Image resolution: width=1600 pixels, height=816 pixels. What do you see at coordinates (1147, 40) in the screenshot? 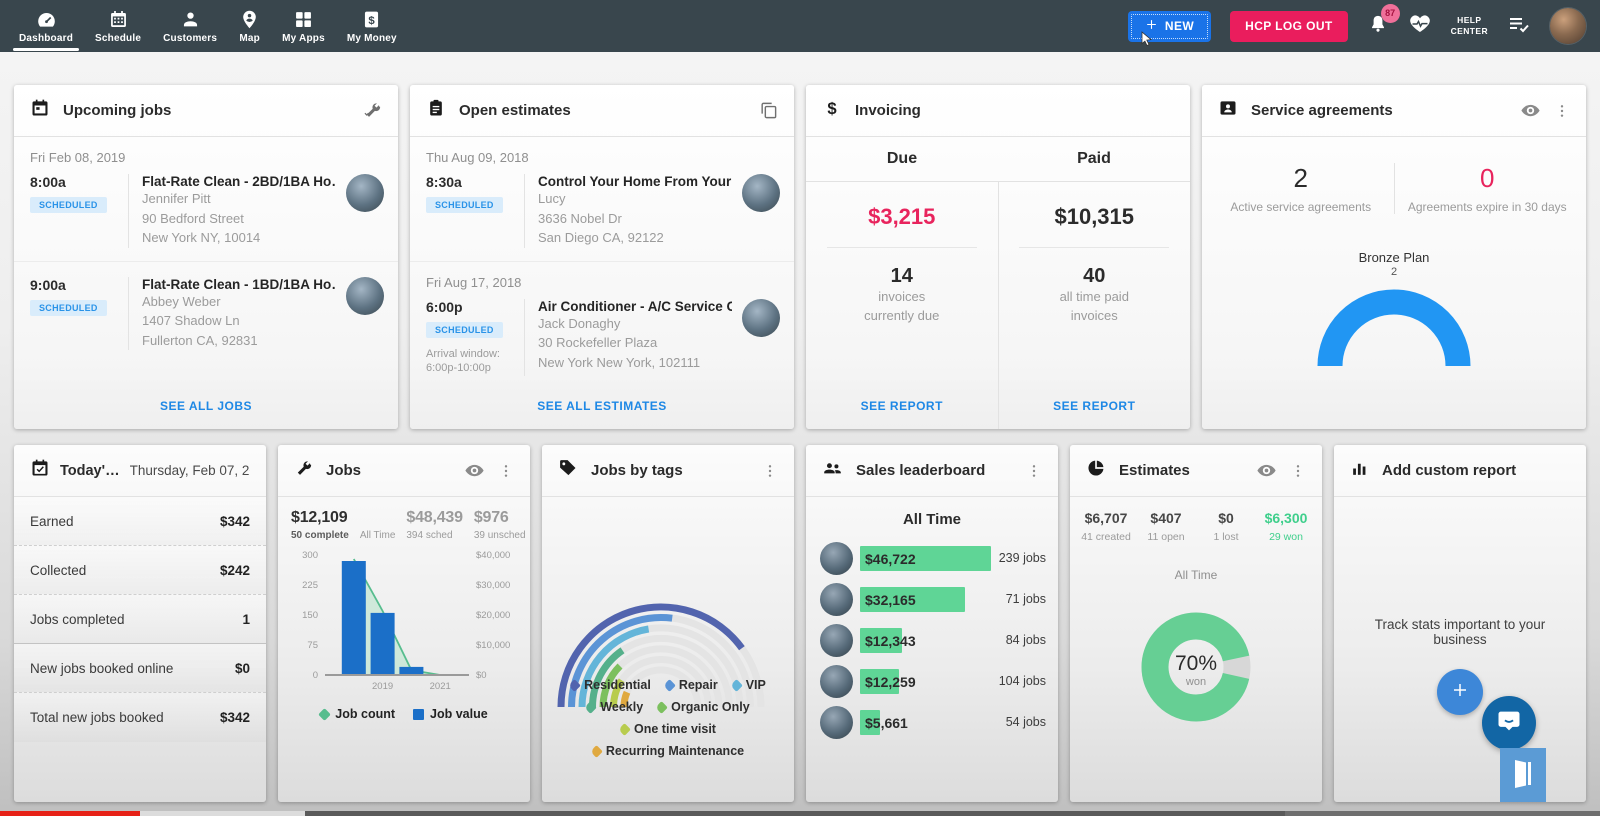
I see `mouse-cursor` at bounding box center [1147, 40].